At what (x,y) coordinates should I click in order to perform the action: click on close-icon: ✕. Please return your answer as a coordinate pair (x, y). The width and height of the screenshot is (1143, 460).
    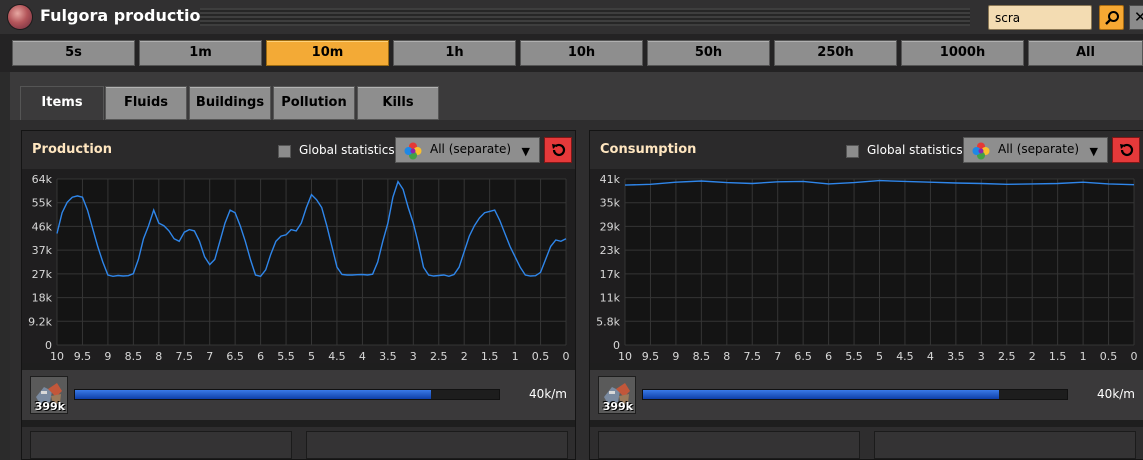
    Looking at the image, I should click on (1138, 17).